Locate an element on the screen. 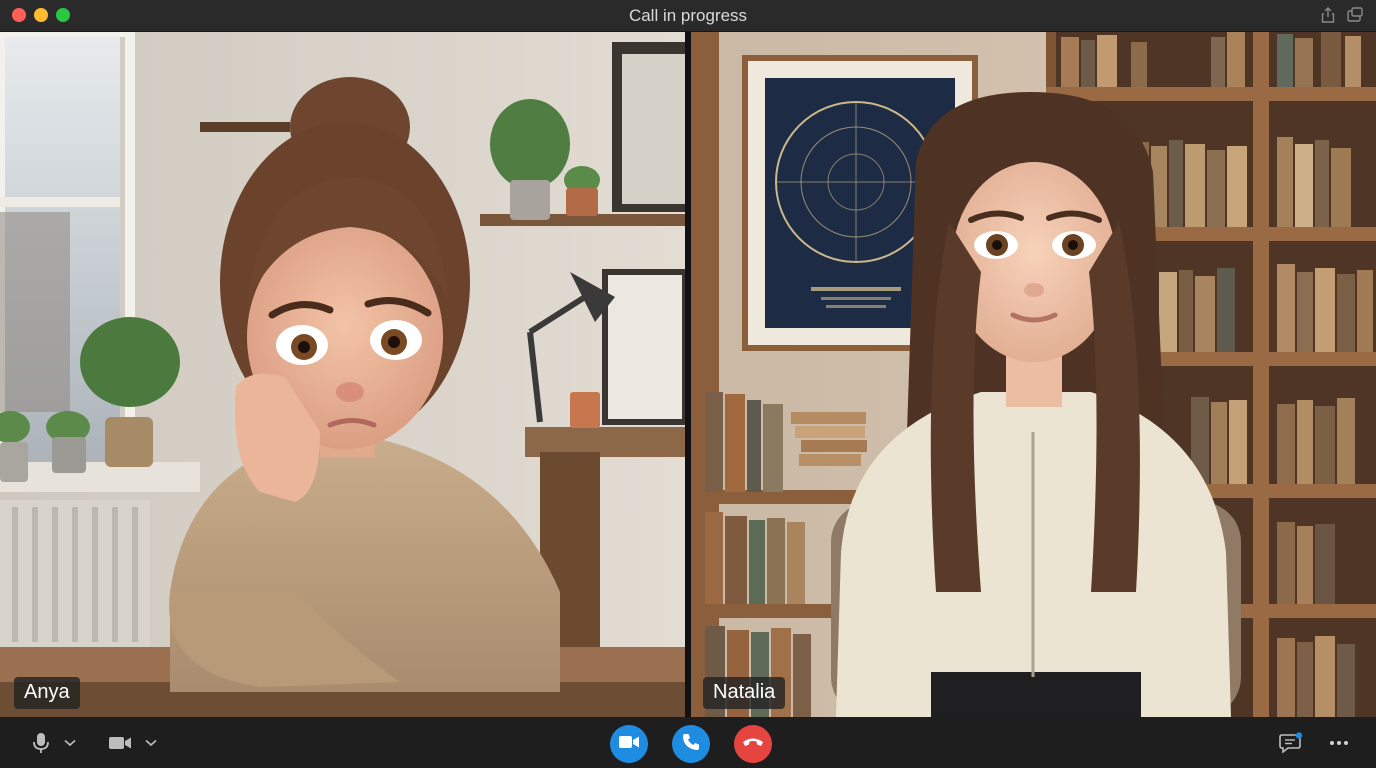 The image size is (1376, 768). more-options-control is located at coordinates (1339, 742).